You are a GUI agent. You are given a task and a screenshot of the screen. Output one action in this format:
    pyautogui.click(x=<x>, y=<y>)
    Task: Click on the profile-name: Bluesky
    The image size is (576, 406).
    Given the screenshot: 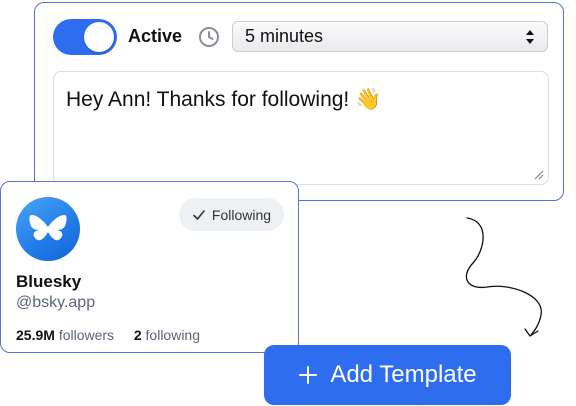 What is the action you would take?
    pyautogui.click(x=49, y=281)
    